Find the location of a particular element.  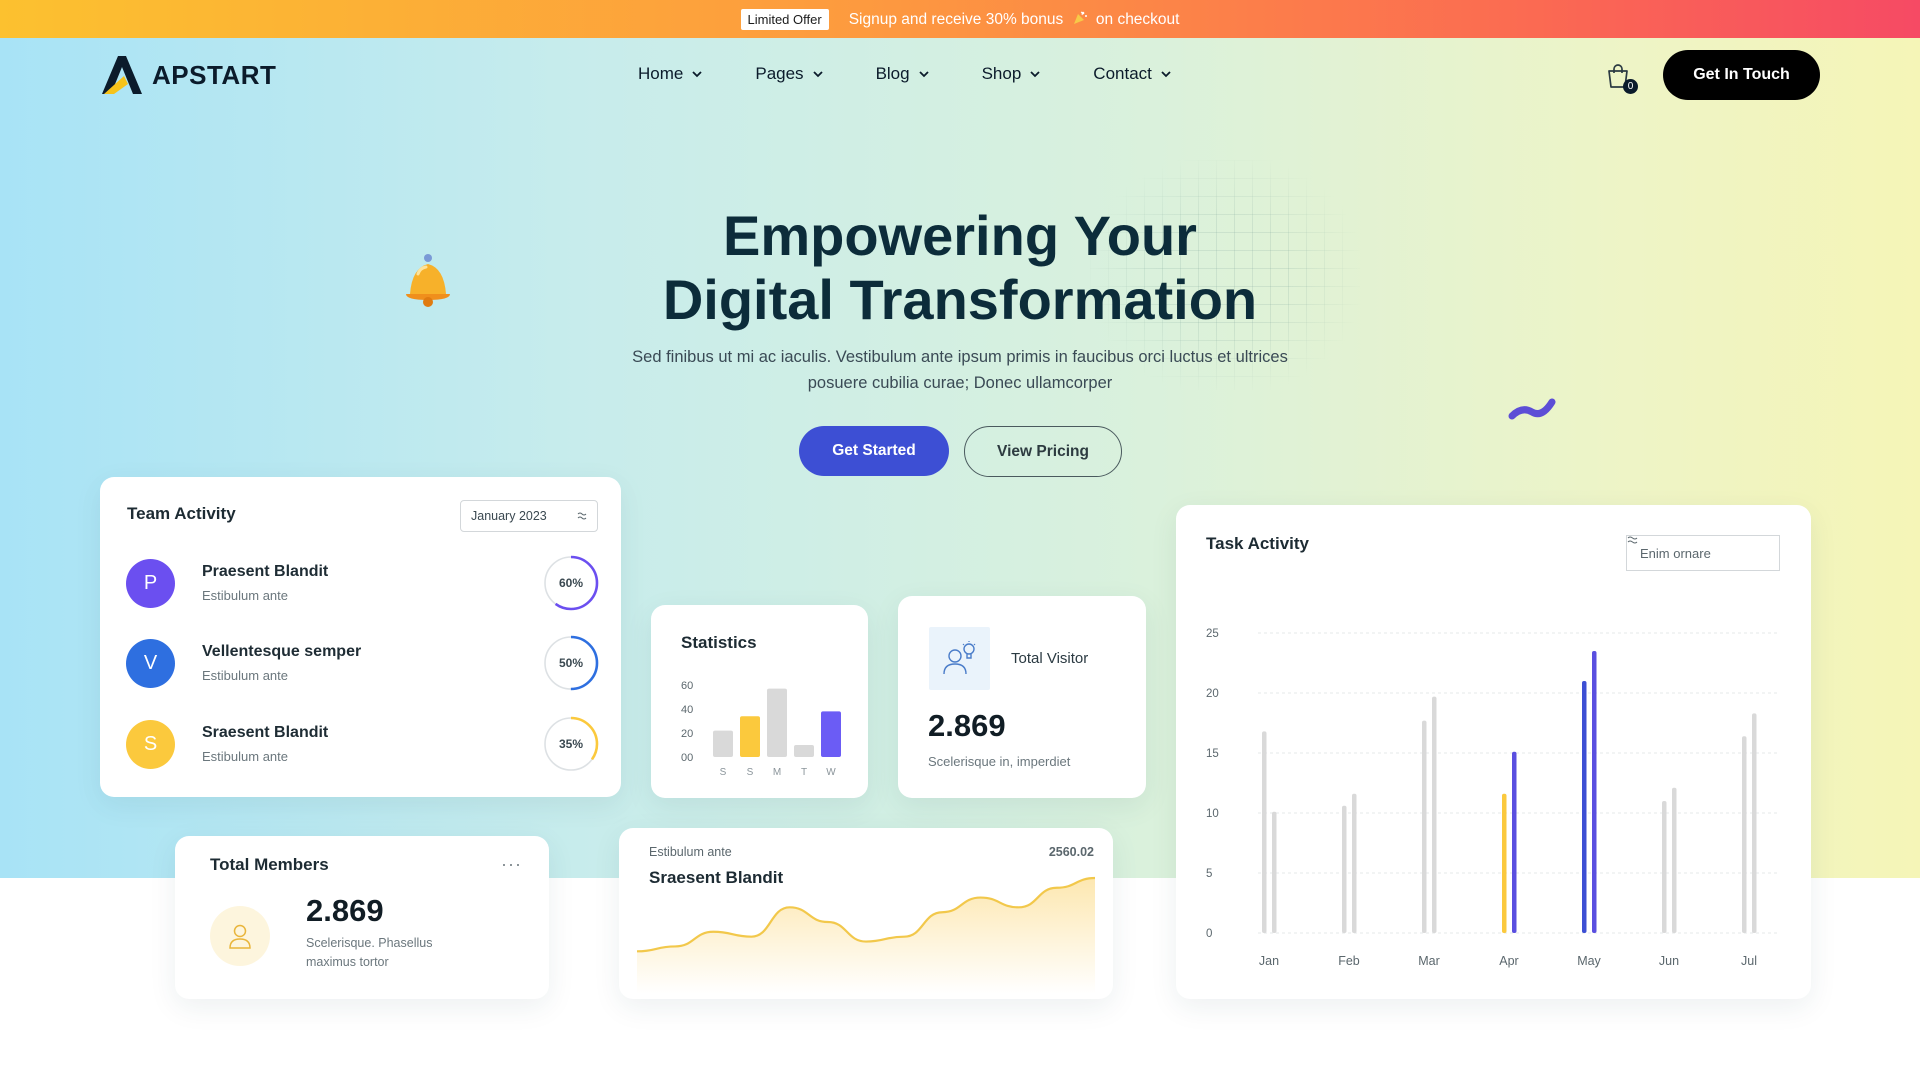

statistics-bar-chart: 00 20 40 60 S S M T W is located at coordinates (761, 729).